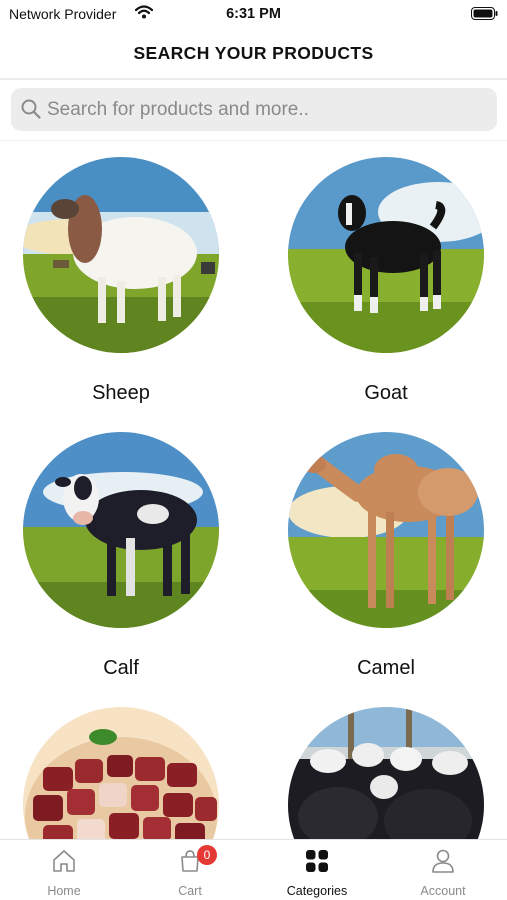  Describe the element at coordinates (443, 891) in the screenshot. I see `tab-account-label: Account` at that location.